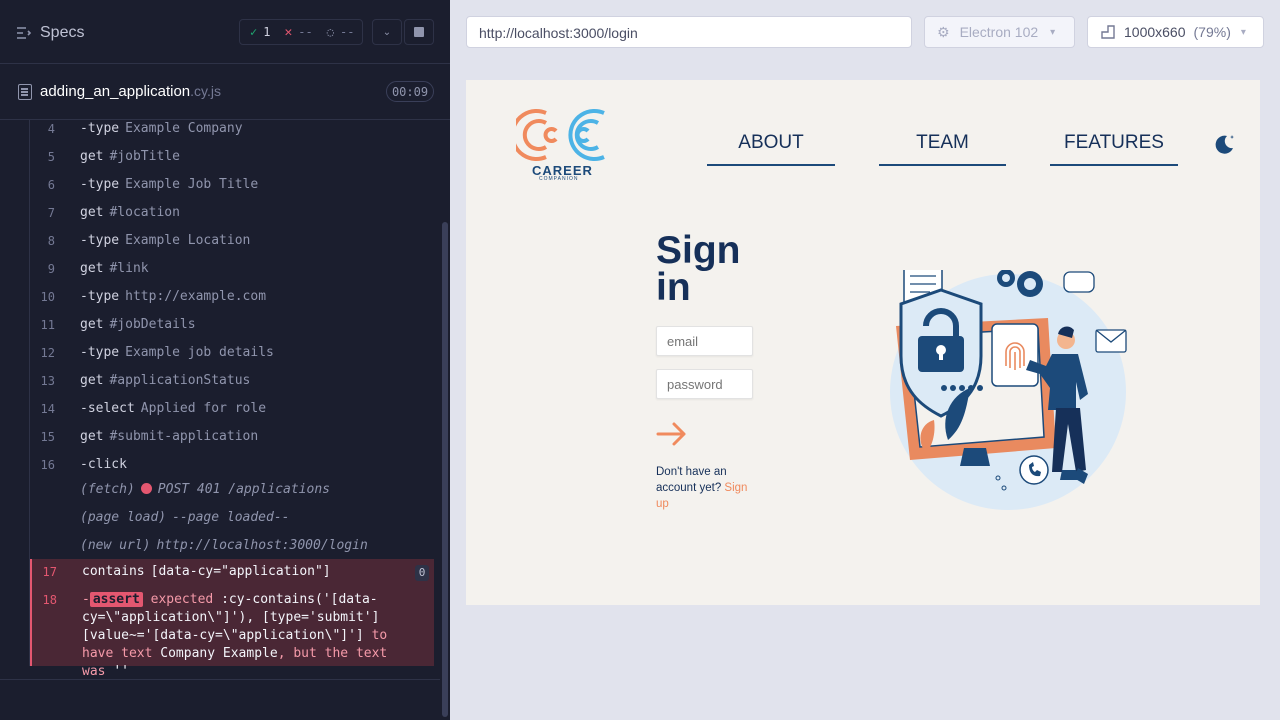 This screenshot has height=720, width=1280. Describe the element at coordinates (771, 149) in the screenshot. I see `nav-about: ABOUT` at that location.